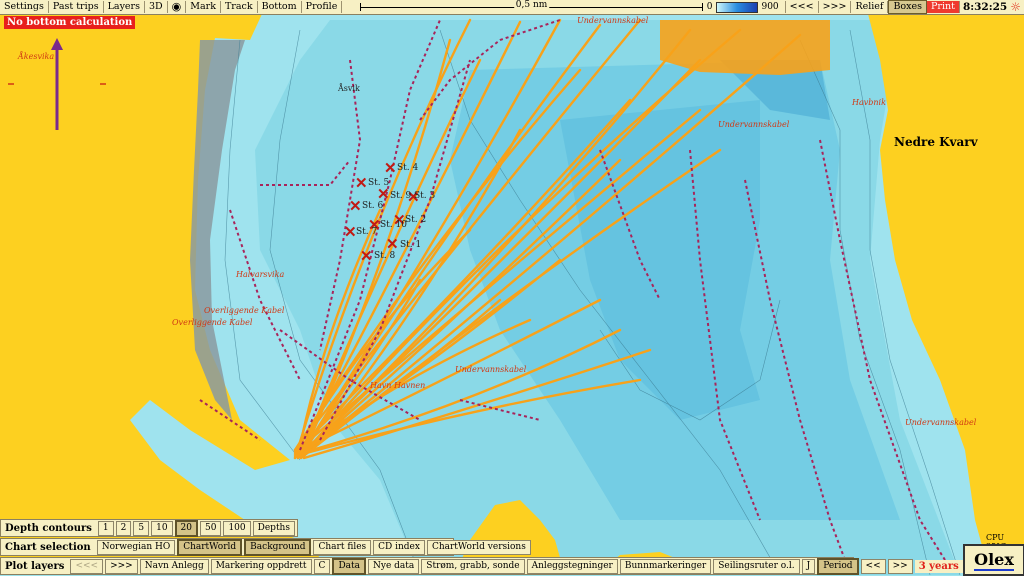 This screenshot has height=576, width=1024. What do you see at coordinates (399, 547) in the screenshot?
I see `cd-index-button: CD index` at bounding box center [399, 547].